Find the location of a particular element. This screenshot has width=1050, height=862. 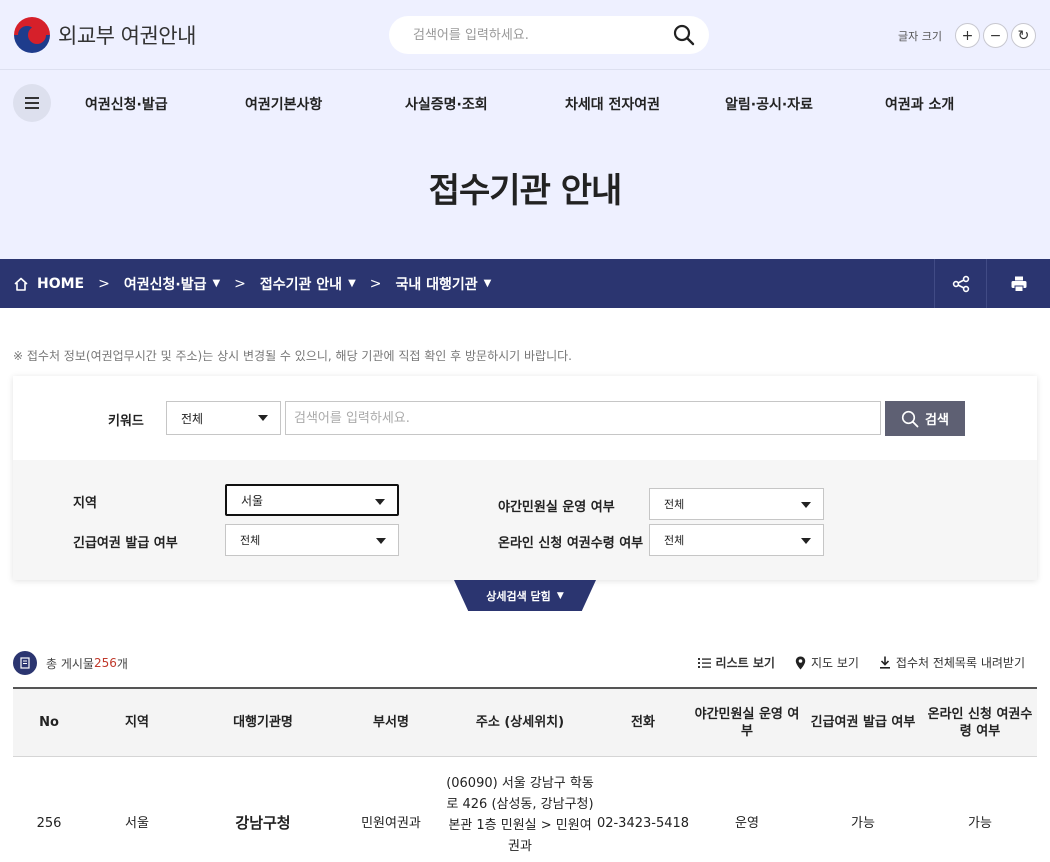

gnb-item-certificate: 사실증명·조회 is located at coordinates (485, 104).